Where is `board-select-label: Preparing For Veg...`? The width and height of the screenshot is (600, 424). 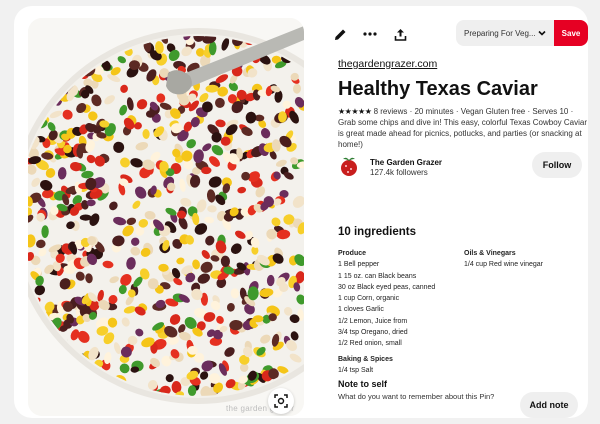
board-select-label: Preparing For Veg... is located at coordinates (500, 33).